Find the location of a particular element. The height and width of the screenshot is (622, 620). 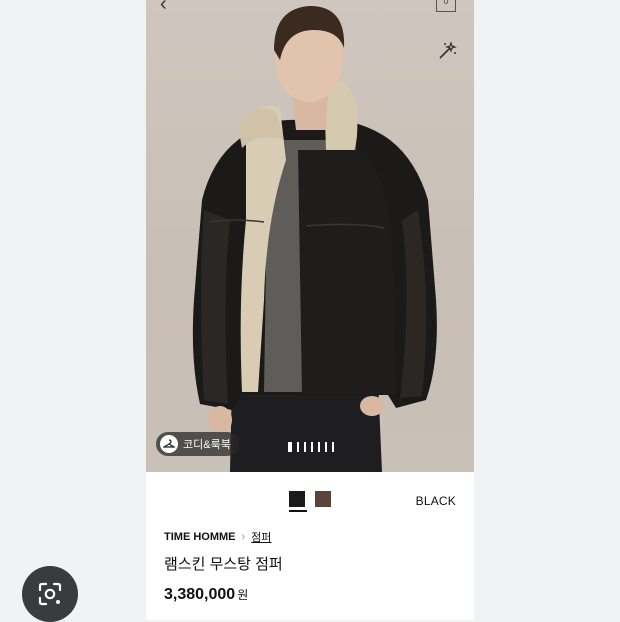

carousel-pager is located at coordinates (311, 447).